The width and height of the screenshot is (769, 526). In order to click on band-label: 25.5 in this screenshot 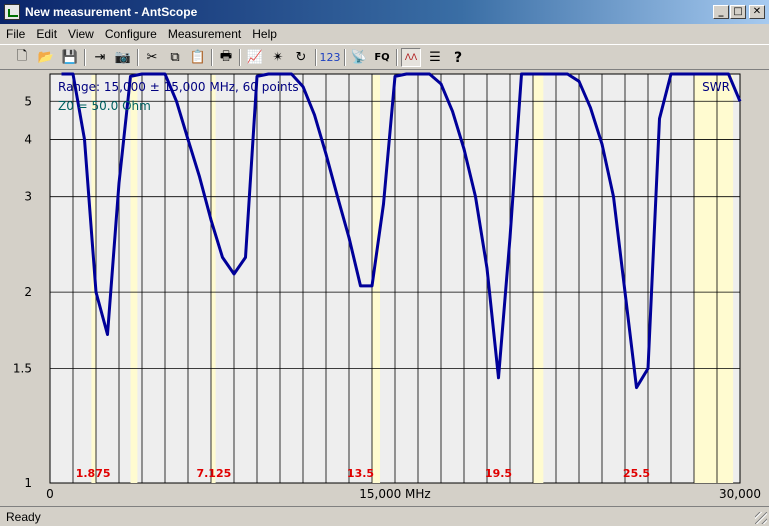, I will do `click(636, 473)`.